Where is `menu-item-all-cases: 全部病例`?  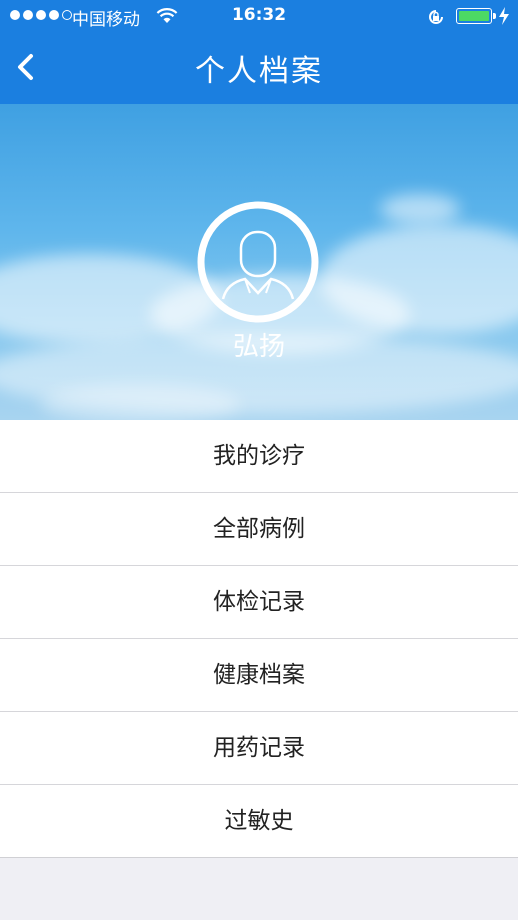 menu-item-all-cases: 全部病例 is located at coordinates (259, 529).